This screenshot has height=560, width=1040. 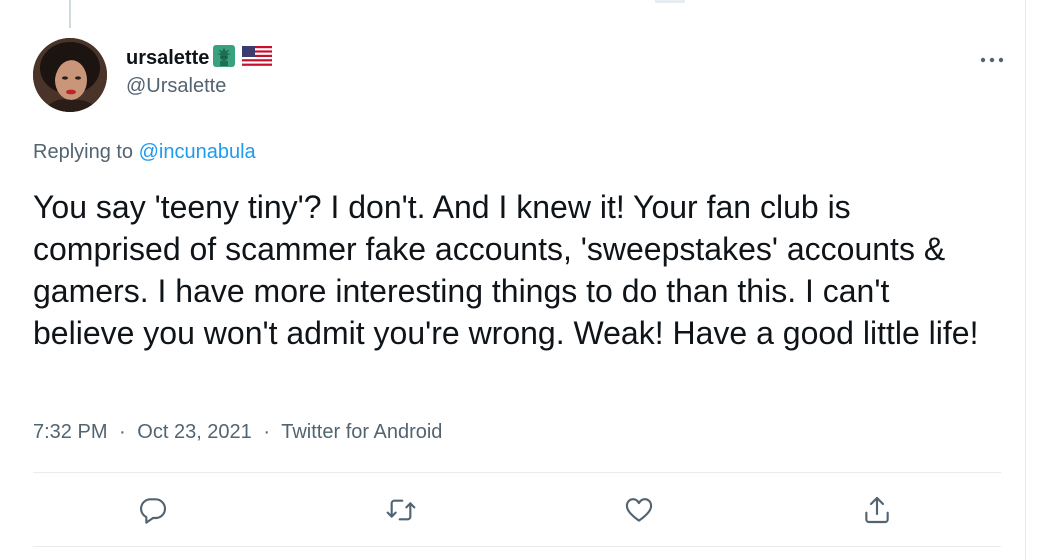 I want to click on statue-of-liberty-emoji-icon, so click(x=224, y=58).